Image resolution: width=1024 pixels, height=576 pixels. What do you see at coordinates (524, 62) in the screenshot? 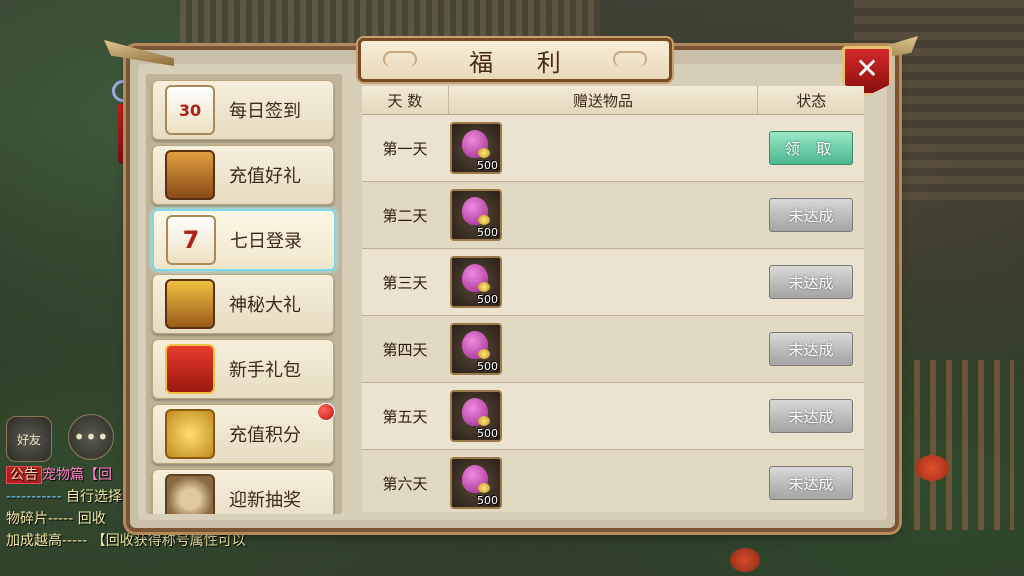
I see `panel-title: 福 利` at bounding box center [524, 62].